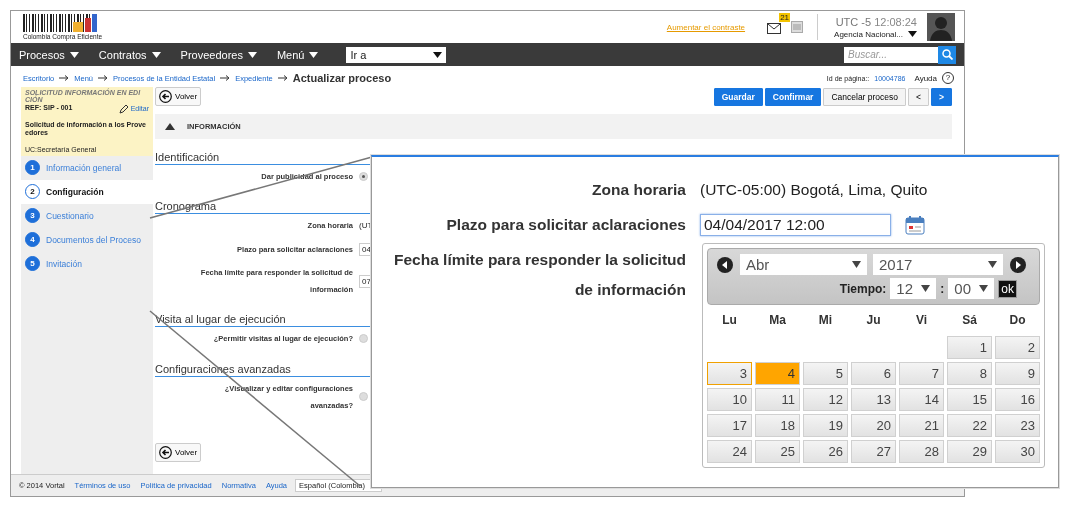  Describe the element at coordinates (825, 321) in the screenshot. I see `weekday-label: Mi` at that location.